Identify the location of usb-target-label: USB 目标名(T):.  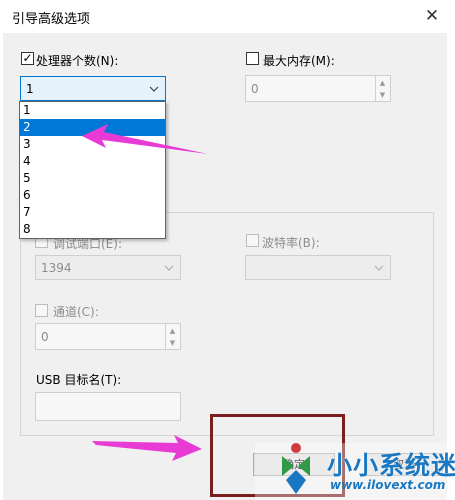
(79, 380).